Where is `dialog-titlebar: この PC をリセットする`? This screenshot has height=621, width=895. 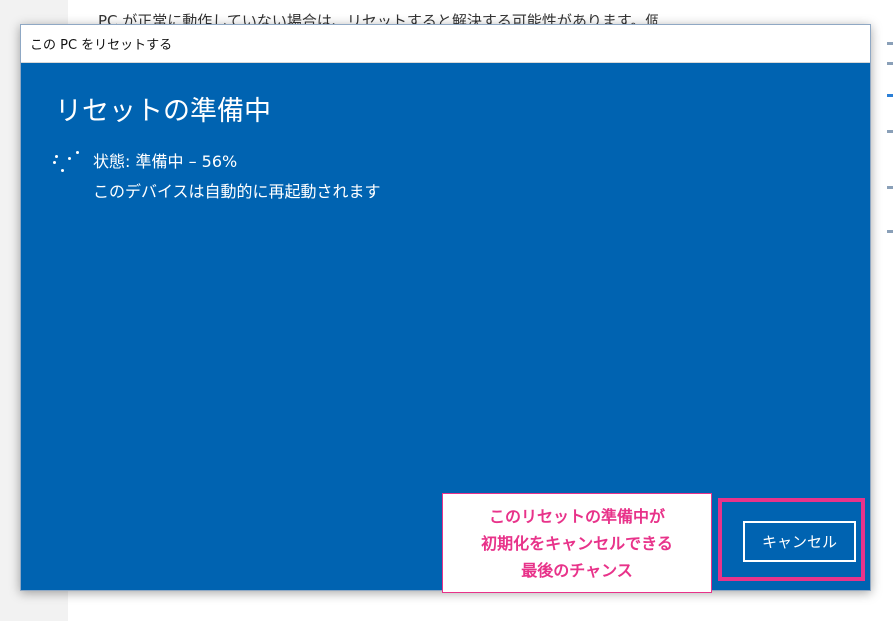 dialog-titlebar: この PC をリセットする is located at coordinates (445, 44).